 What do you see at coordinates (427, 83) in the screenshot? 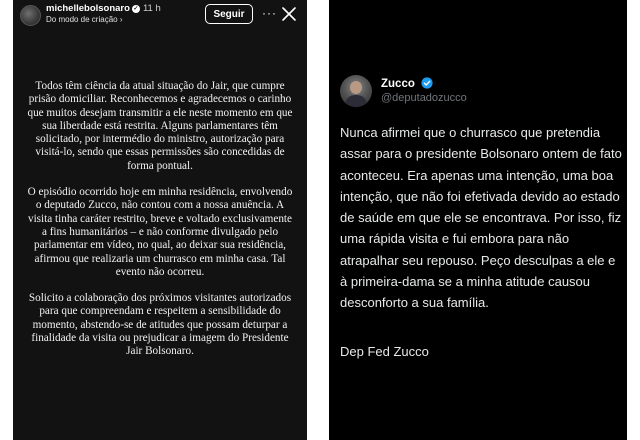
I see `verified-badge-icon` at bounding box center [427, 83].